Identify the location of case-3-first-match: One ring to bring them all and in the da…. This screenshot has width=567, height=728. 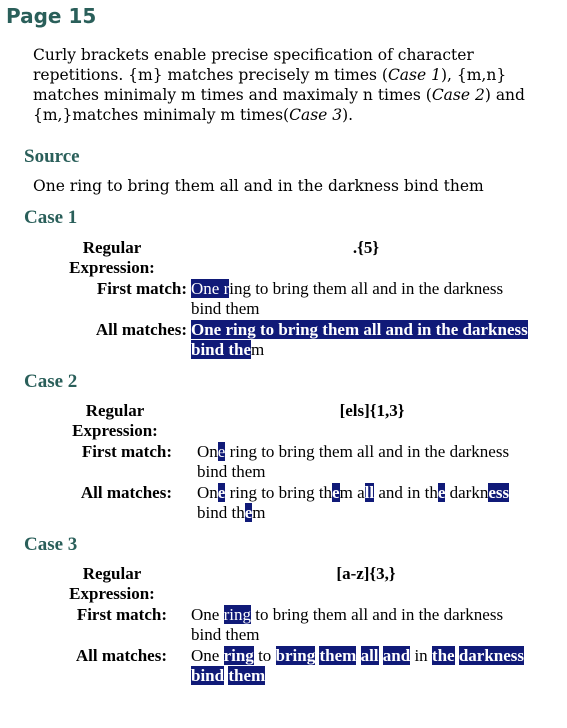
(363, 625).